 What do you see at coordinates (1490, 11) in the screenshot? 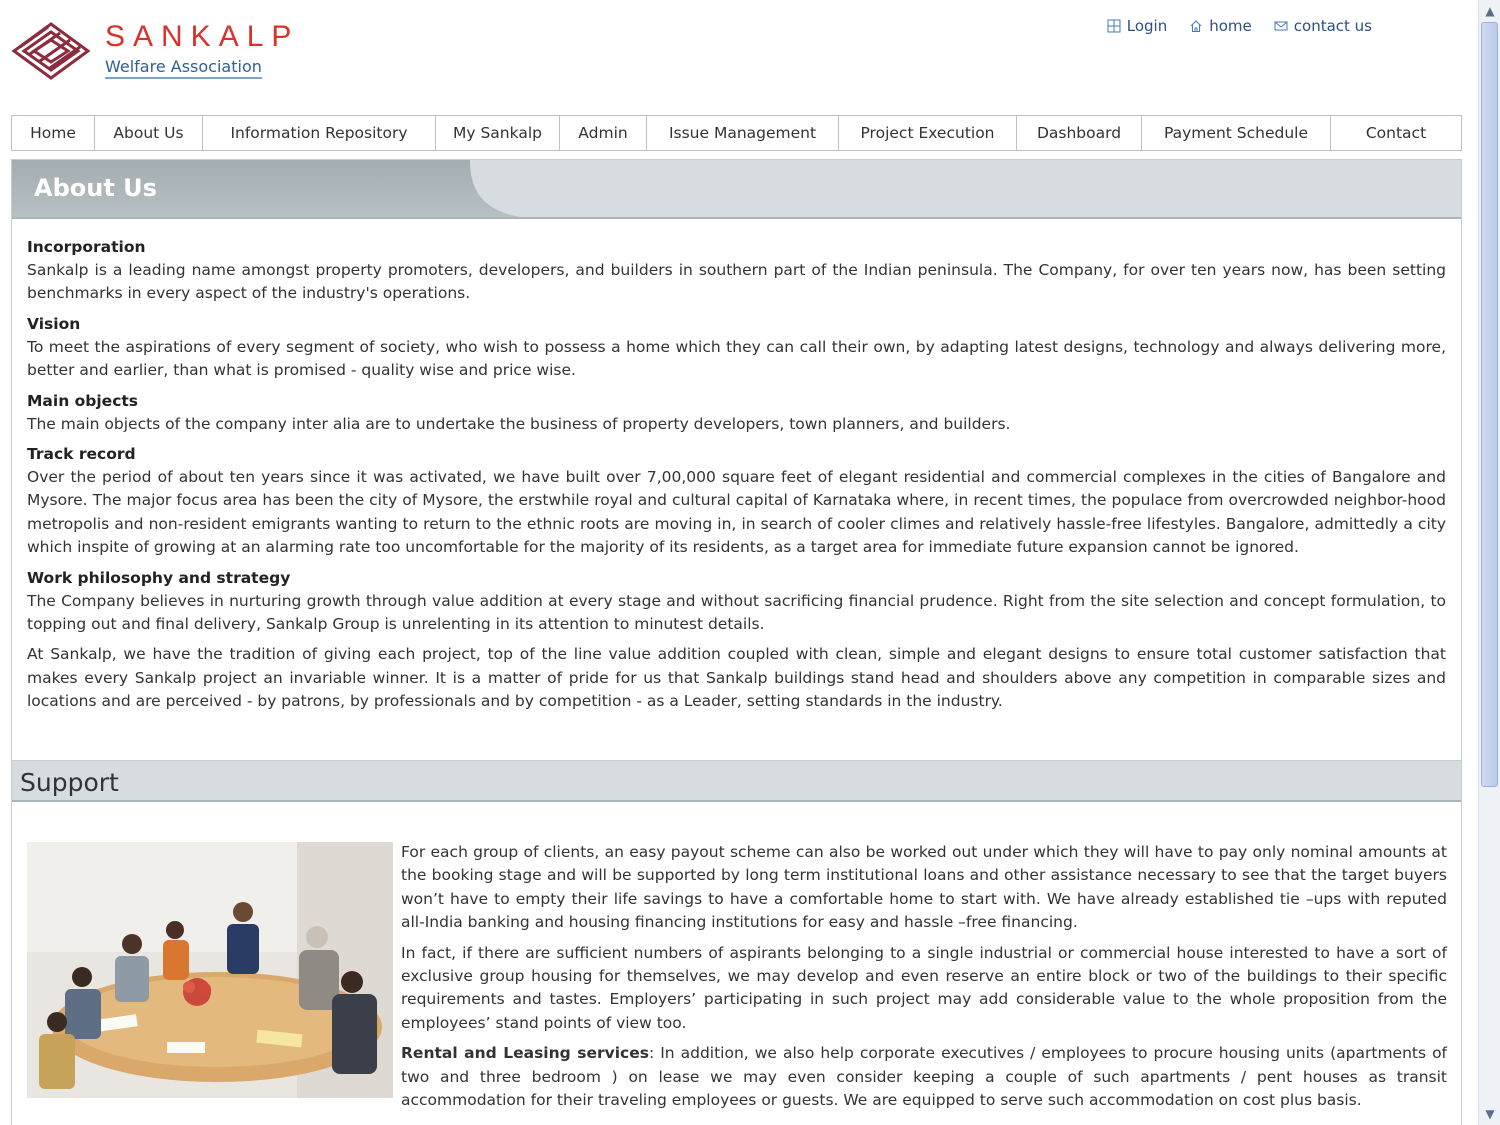
I see `scroll-up-arrow-icon: ▲` at bounding box center [1490, 11].